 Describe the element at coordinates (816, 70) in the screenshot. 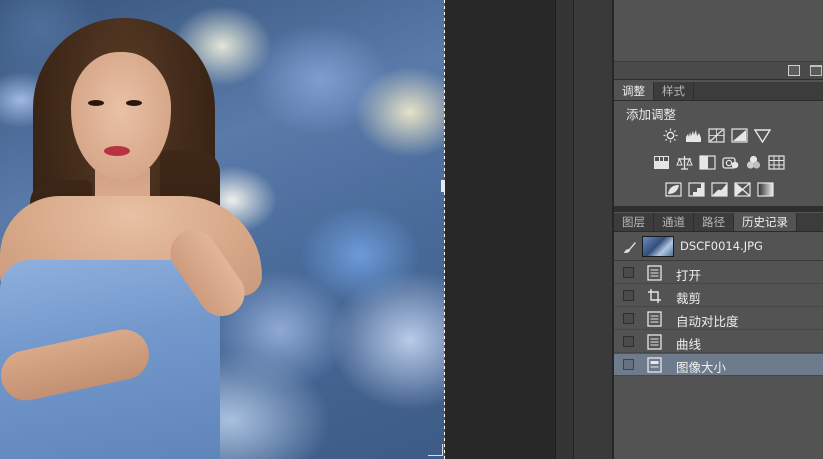

I see `trash-icon` at that location.